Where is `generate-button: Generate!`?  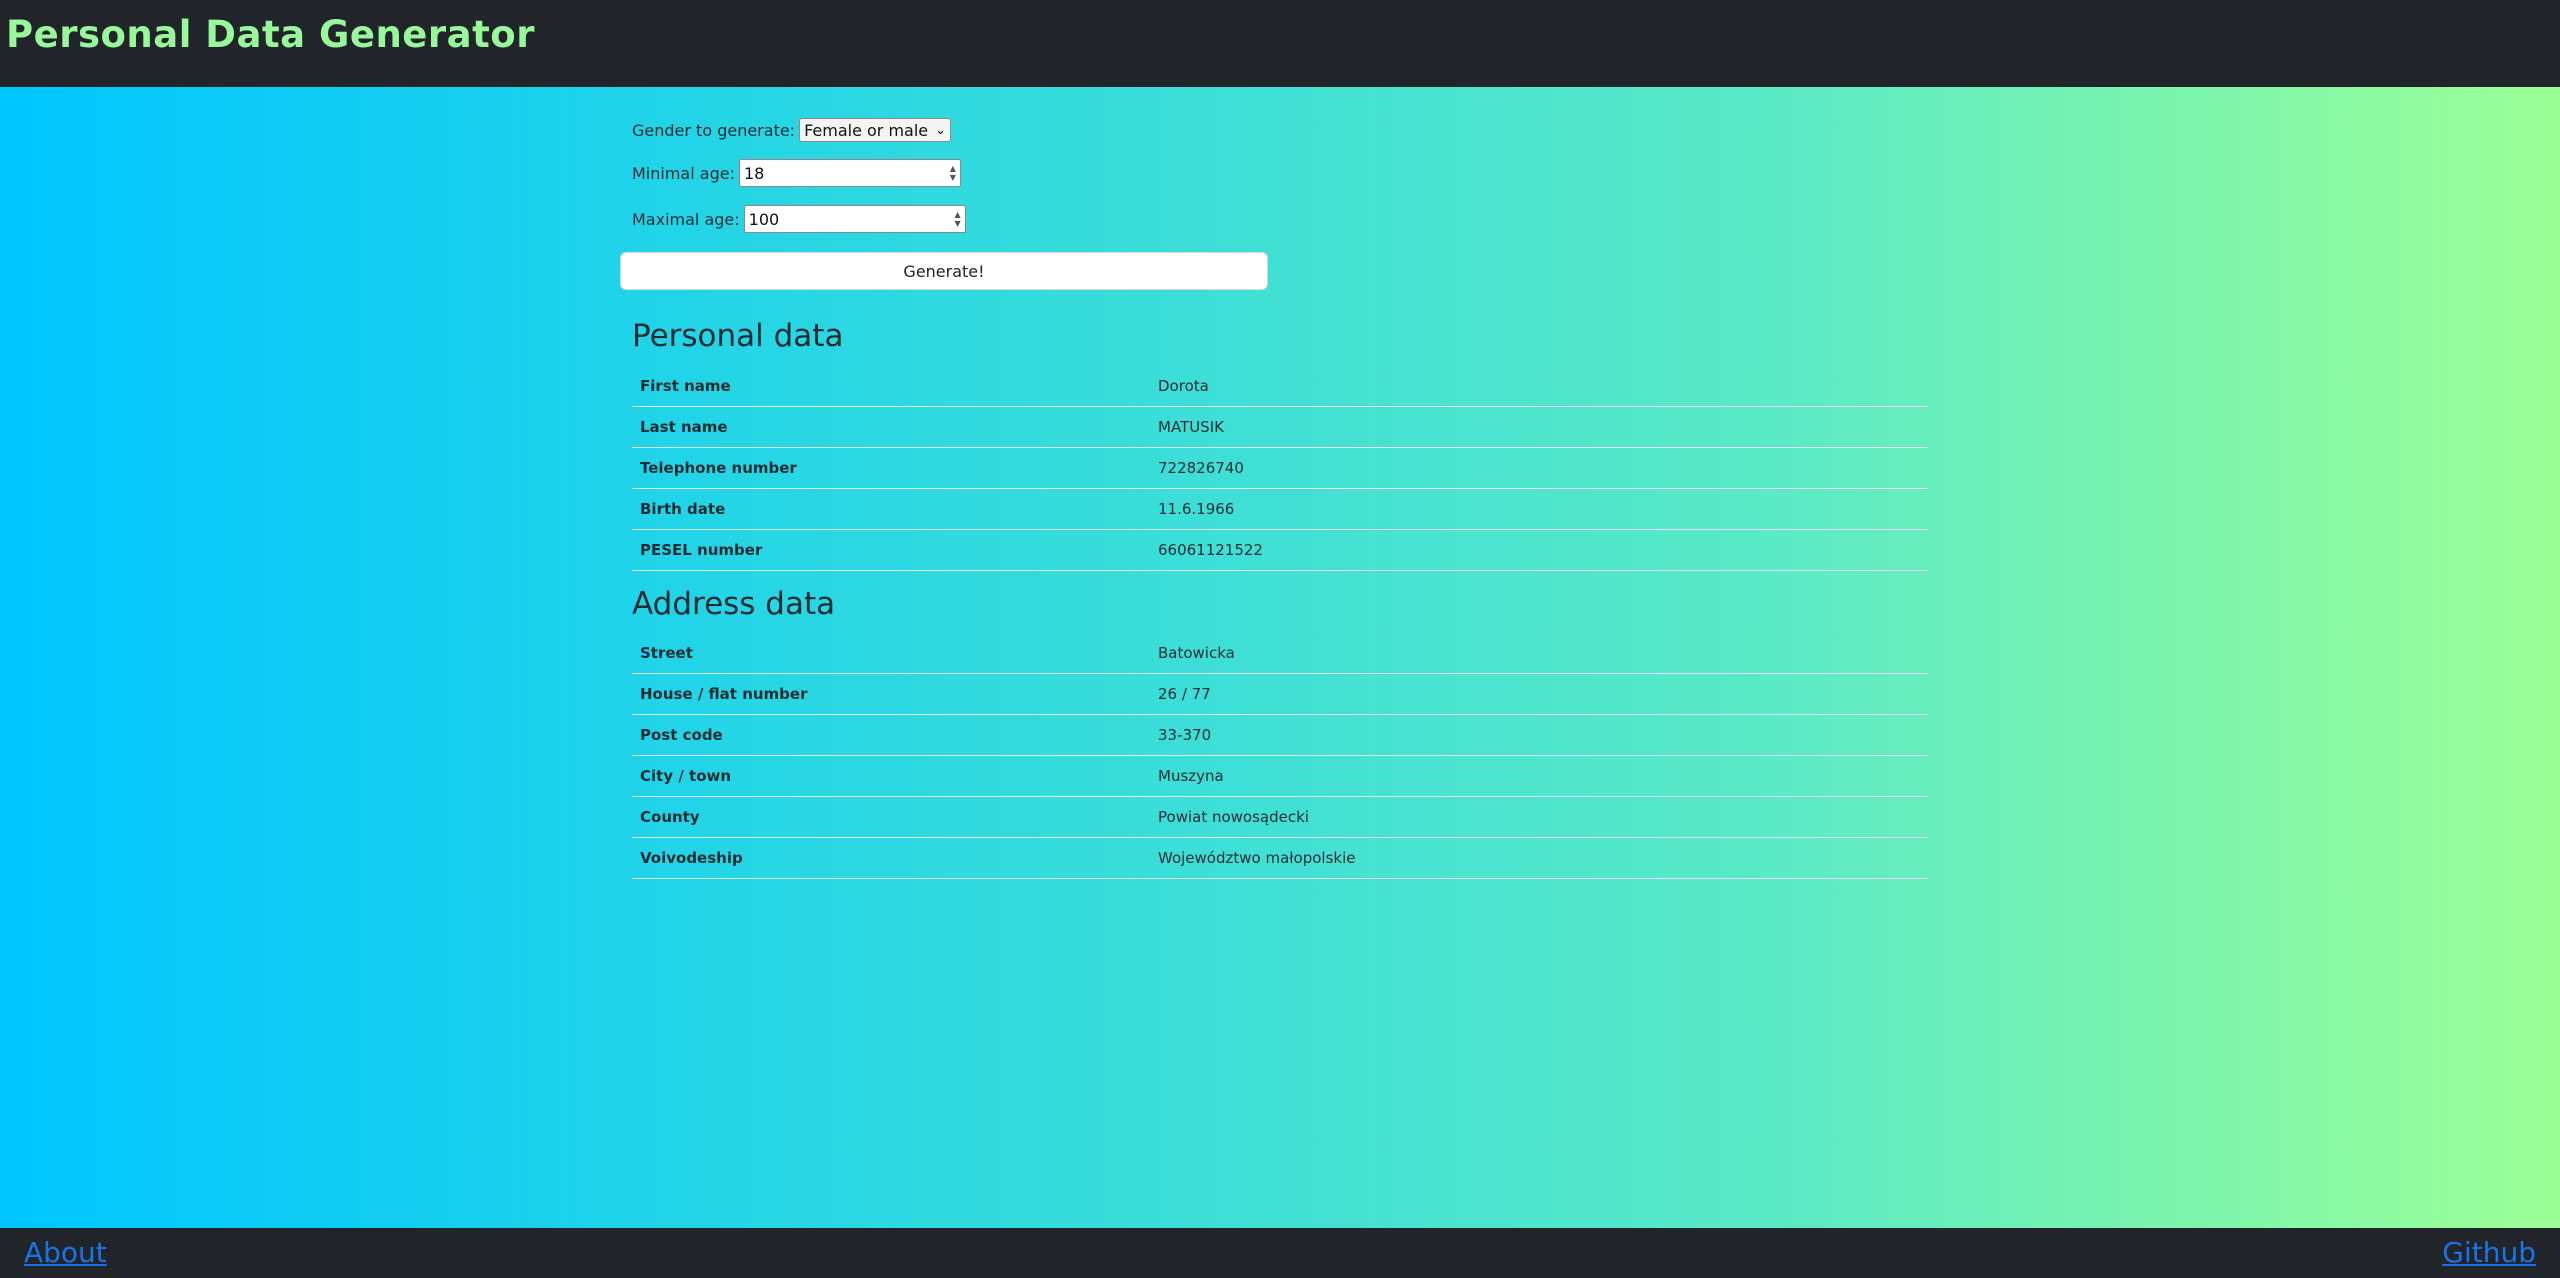 generate-button: Generate! is located at coordinates (944, 271).